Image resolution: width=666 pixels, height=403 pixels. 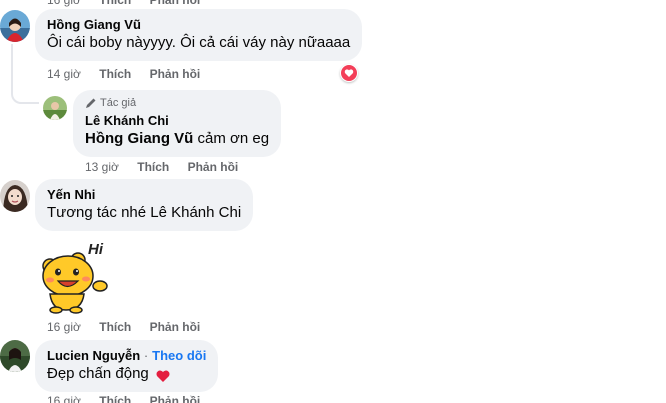 What do you see at coordinates (93, 355) in the screenshot?
I see `commenter-name: Lucien Nguyễn` at bounding box center [93, 355].